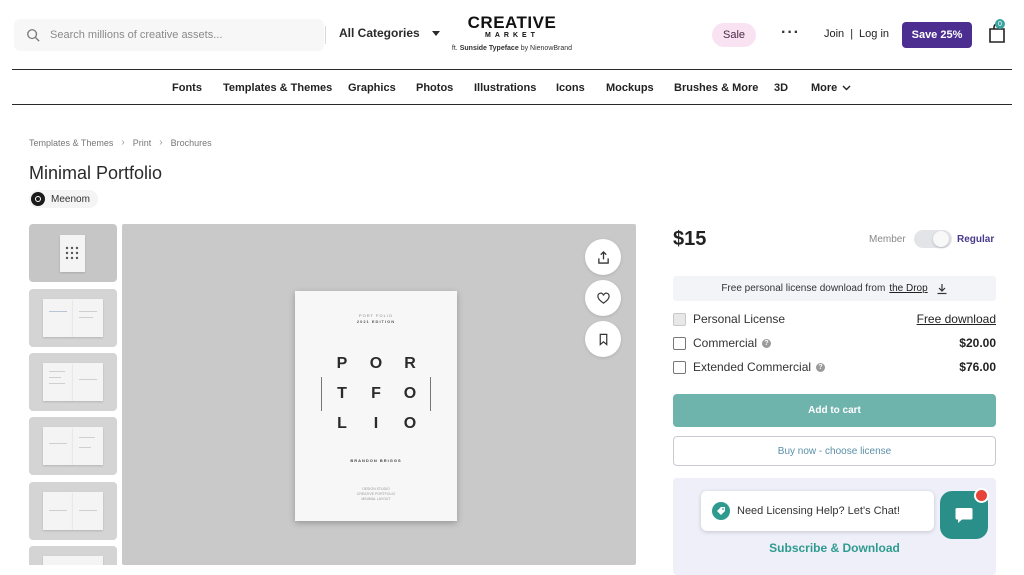 This screenshot has height=575, width=1024. Describe the element at coordinates (376, 364) in the screenshot. I see `brochure-letter-row-1: P O R` at that location.